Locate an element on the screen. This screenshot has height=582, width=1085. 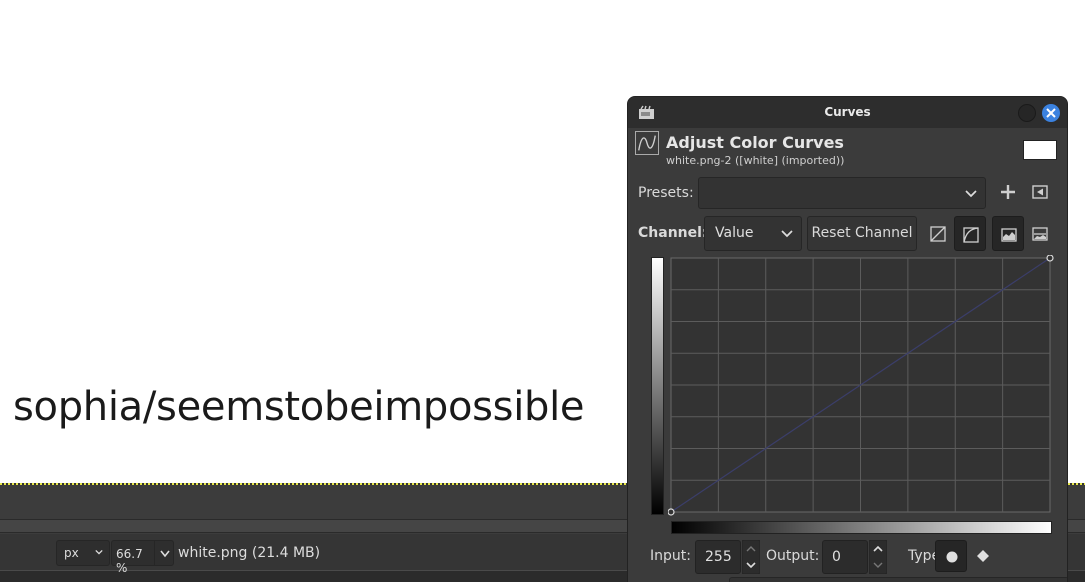
input-label: Input: is located at coordinates (670, 556).